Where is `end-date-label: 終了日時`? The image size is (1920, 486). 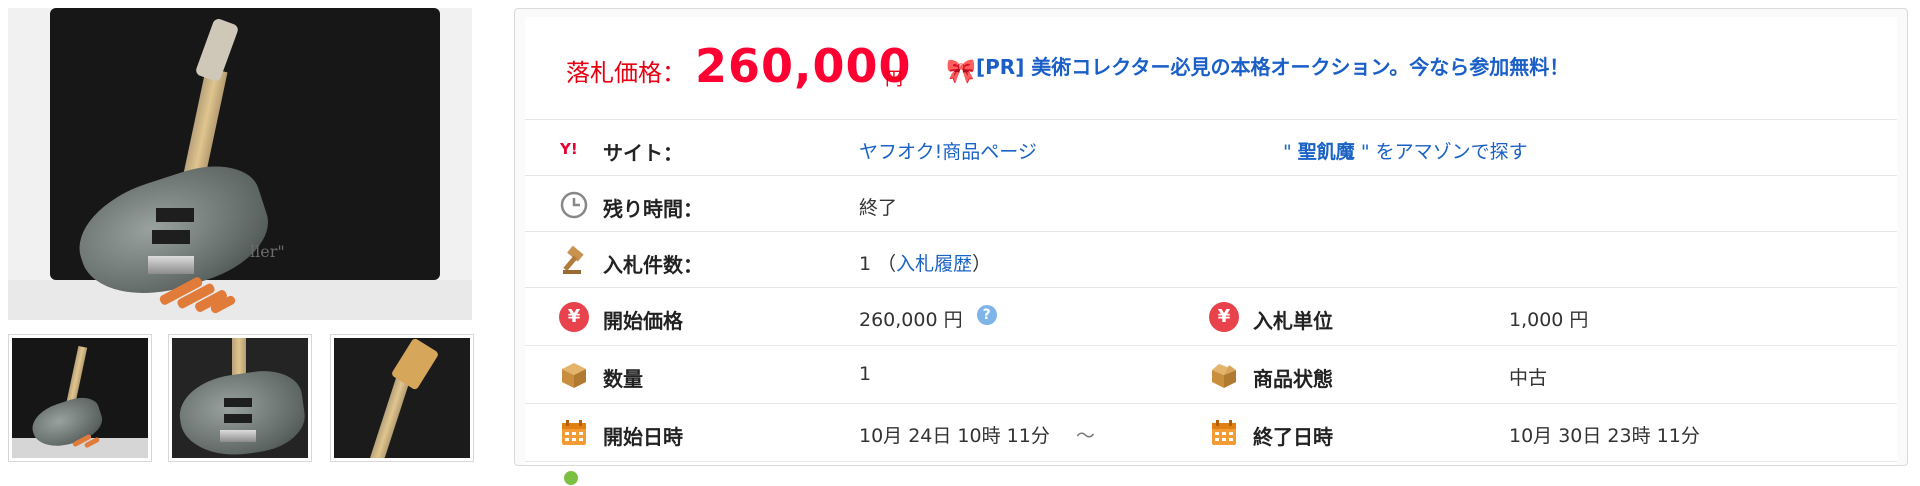 end-date-label: 終了日時 is located at coordinates (1293, 437).